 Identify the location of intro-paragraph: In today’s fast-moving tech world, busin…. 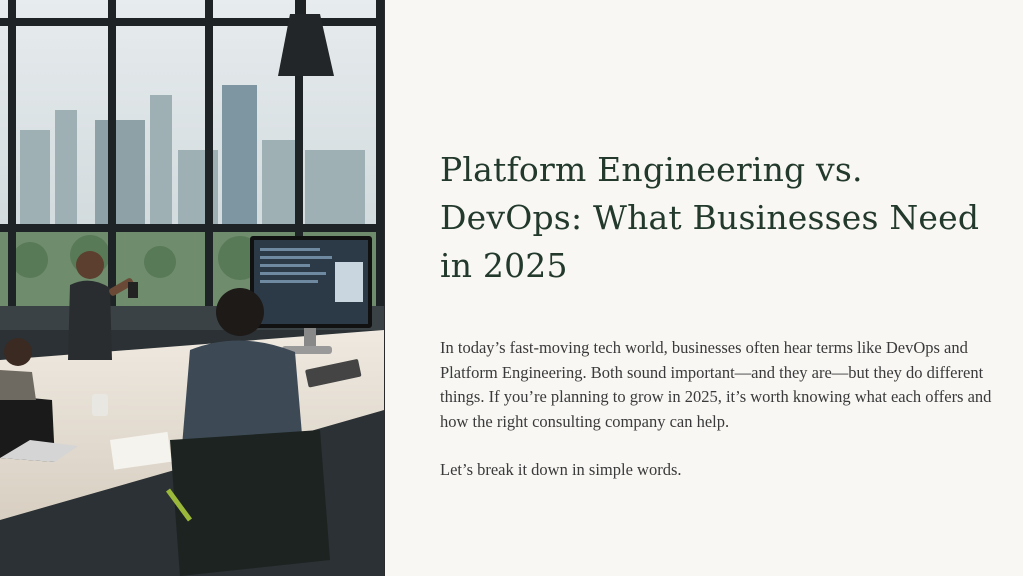
(716, 384).